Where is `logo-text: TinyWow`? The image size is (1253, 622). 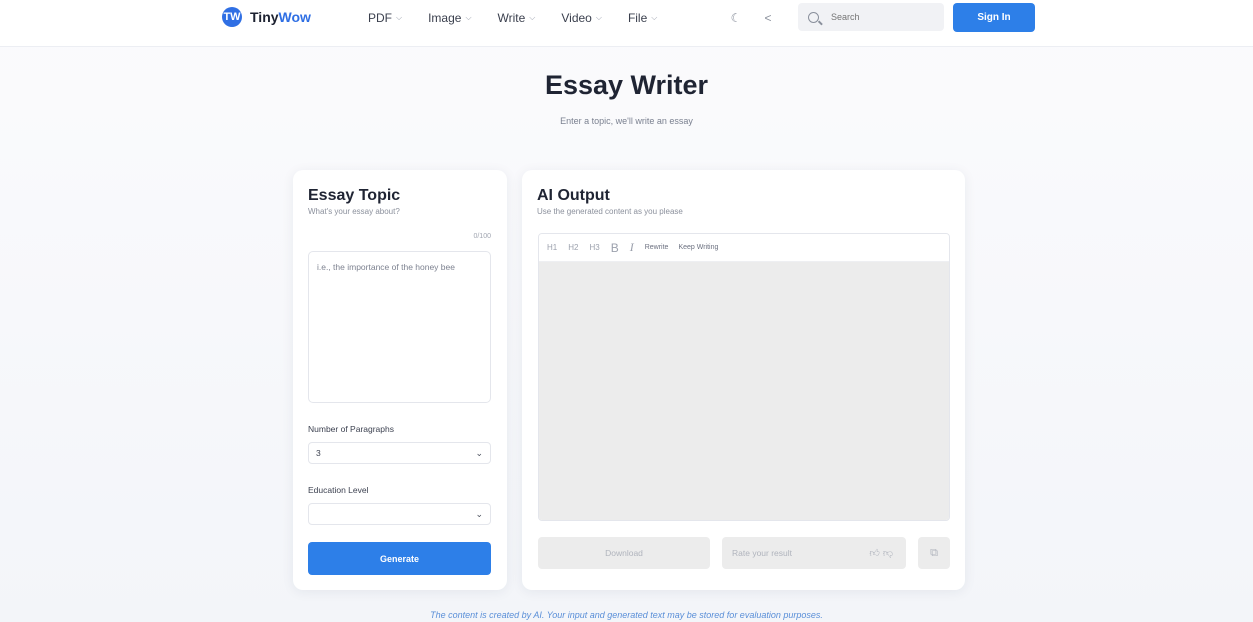 logo-text: TinyWow is located at coordinates (280, 17).